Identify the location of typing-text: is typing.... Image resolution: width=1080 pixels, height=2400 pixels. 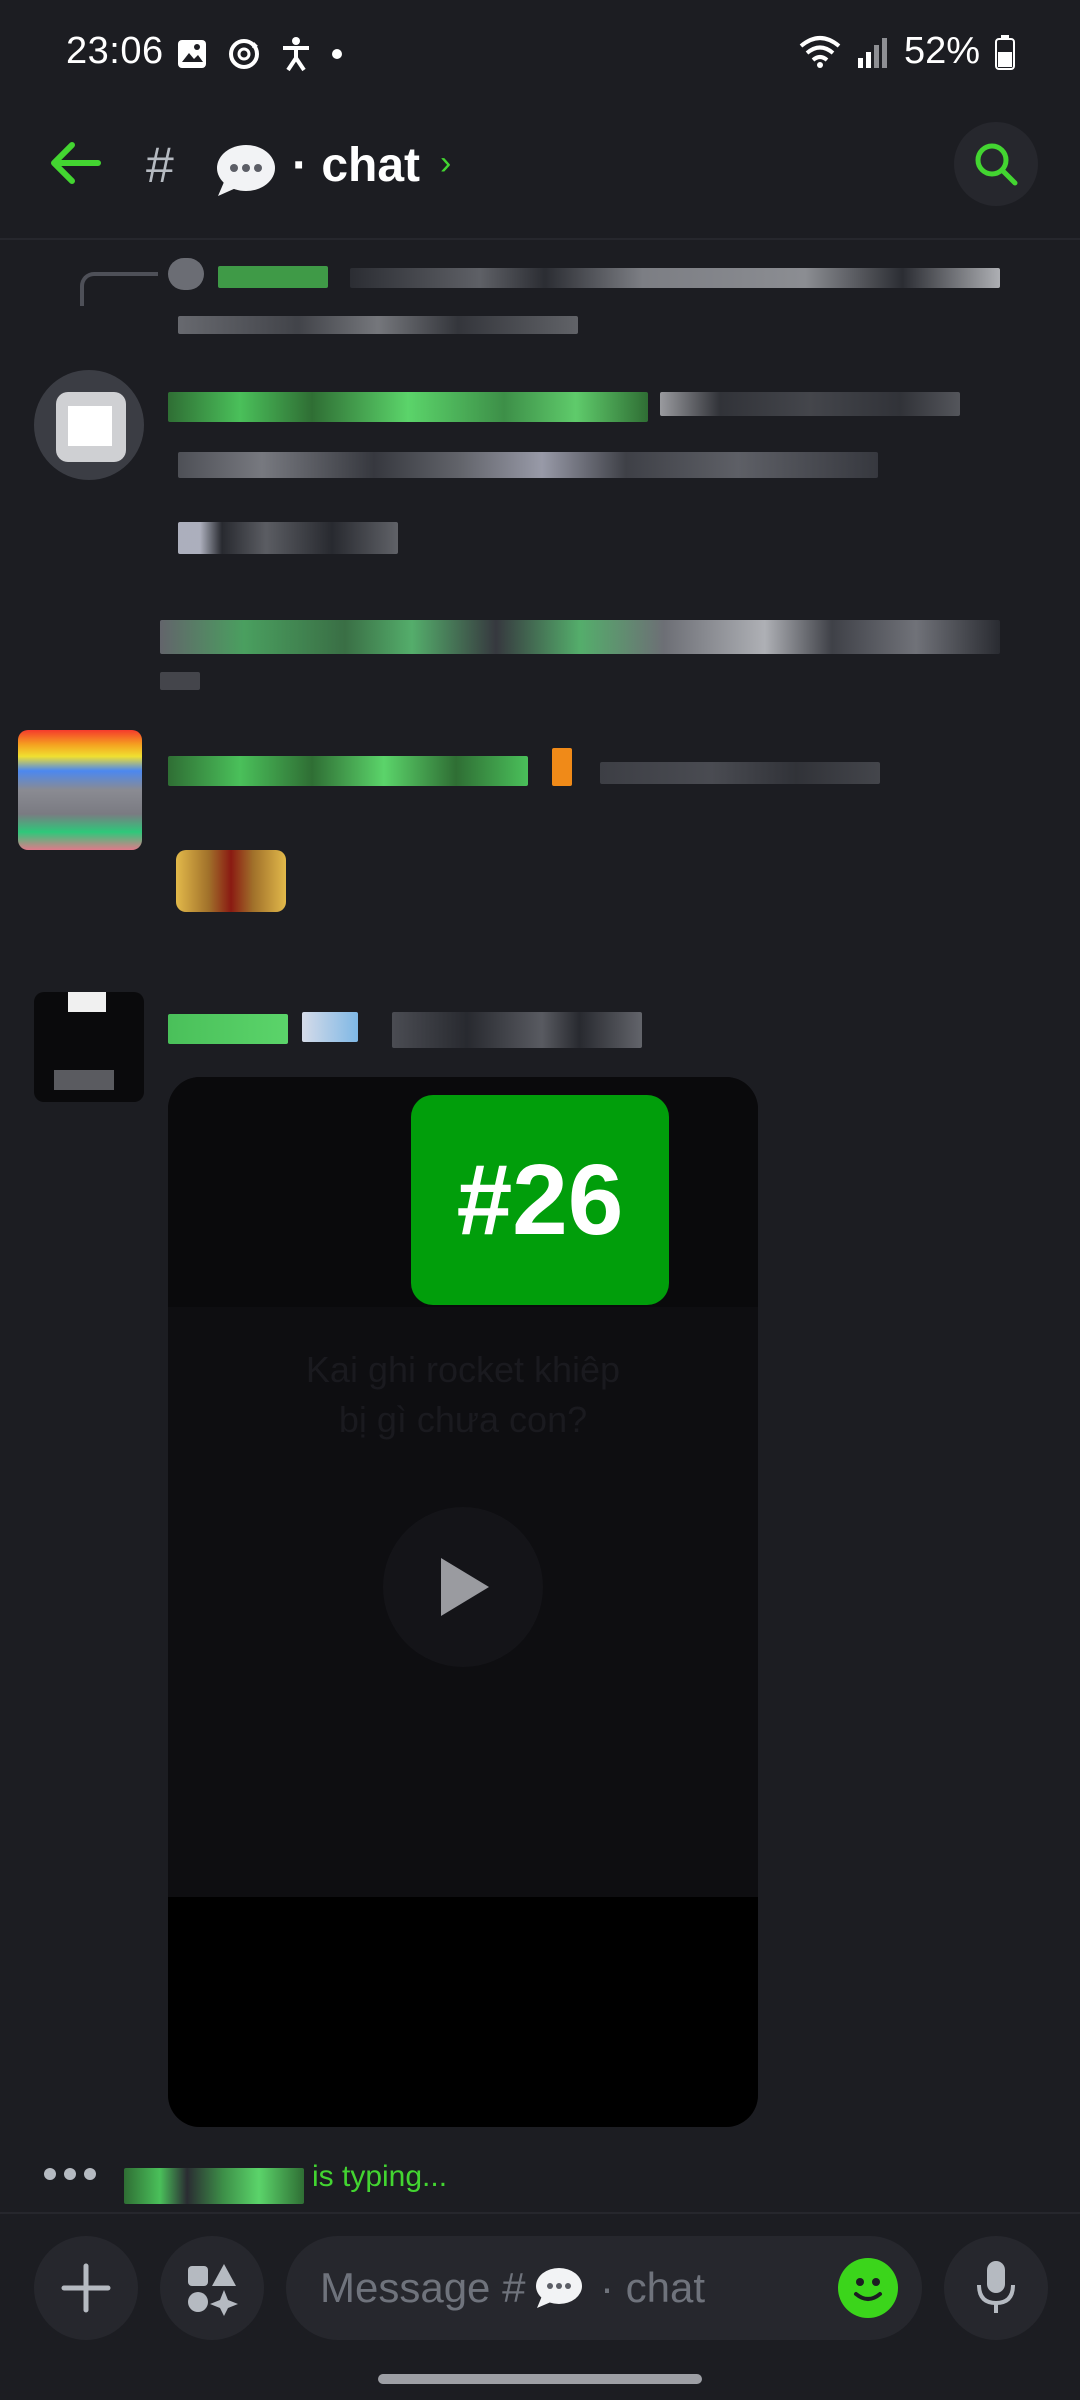
(380, 2176).